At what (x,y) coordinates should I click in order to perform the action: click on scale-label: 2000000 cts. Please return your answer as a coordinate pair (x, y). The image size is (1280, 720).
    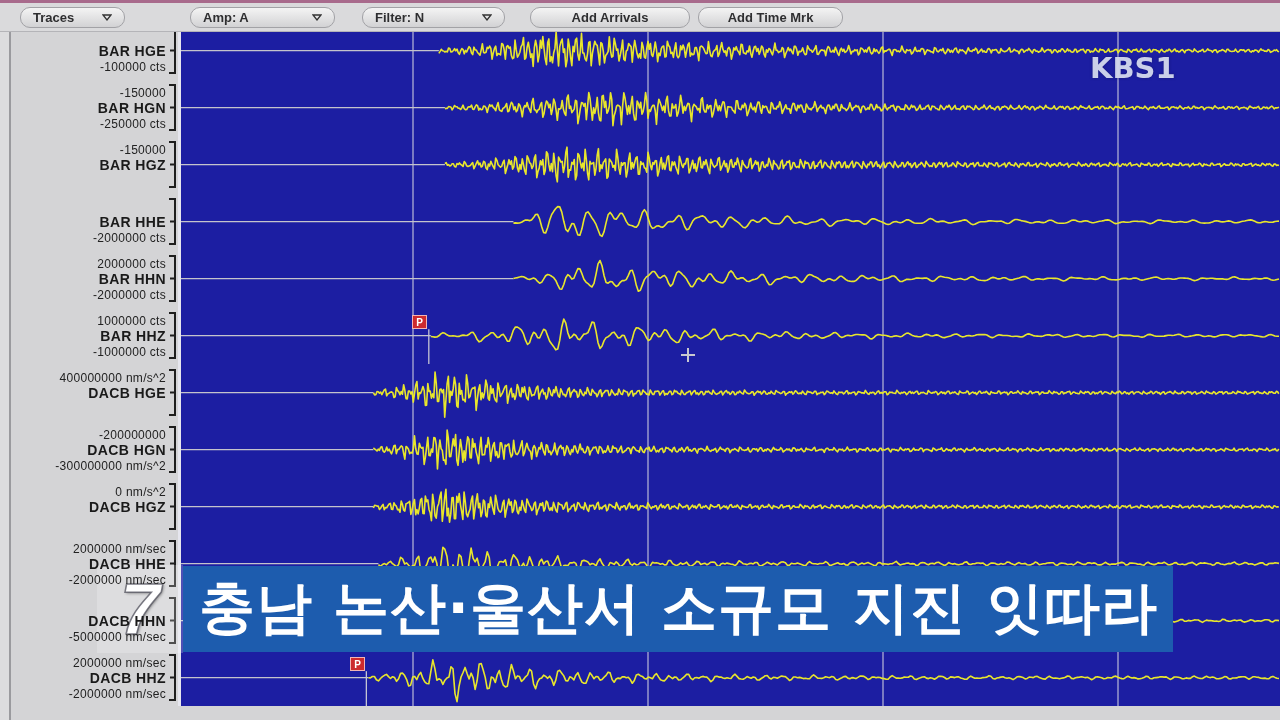
    Looking at the image, I should click on (131, 264).